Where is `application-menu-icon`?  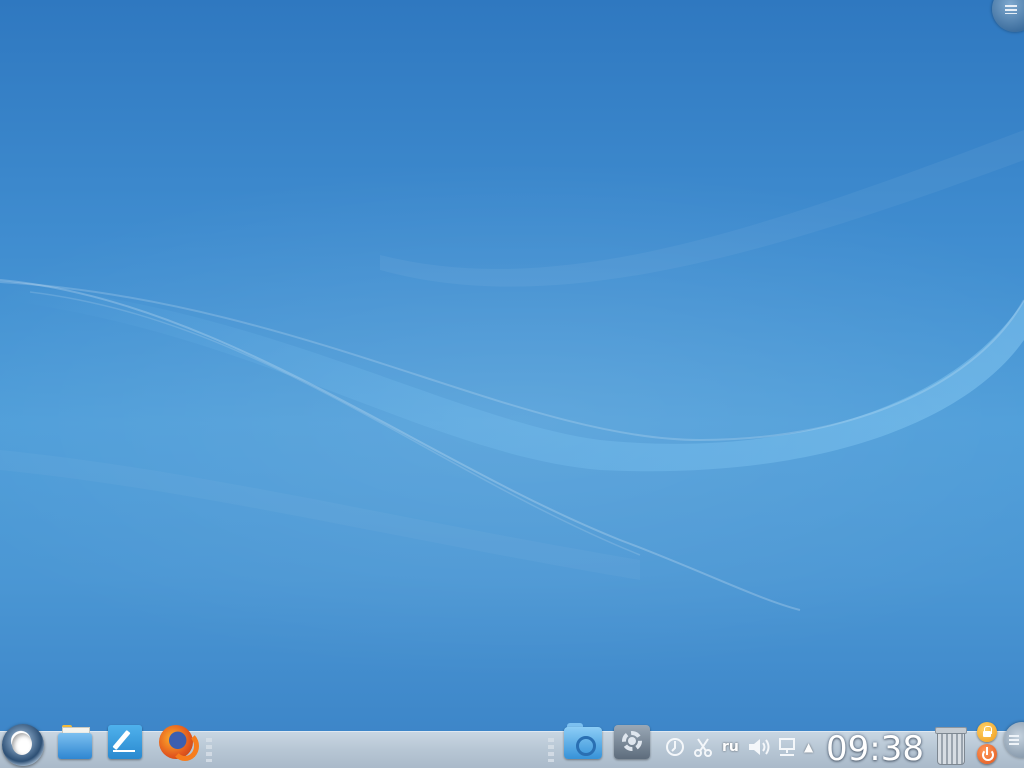
application-menu-icon is located at coordinates (22, 744).